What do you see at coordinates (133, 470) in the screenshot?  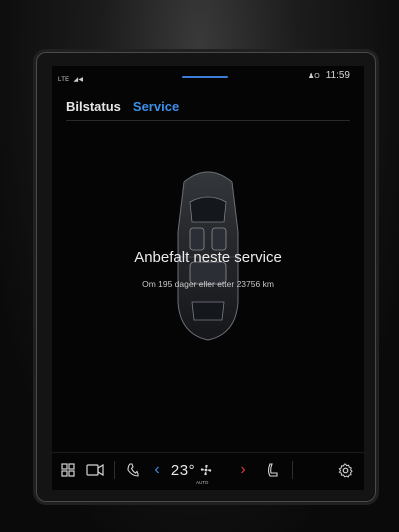 I see `phone-icon` at bounding box center [133, 470].